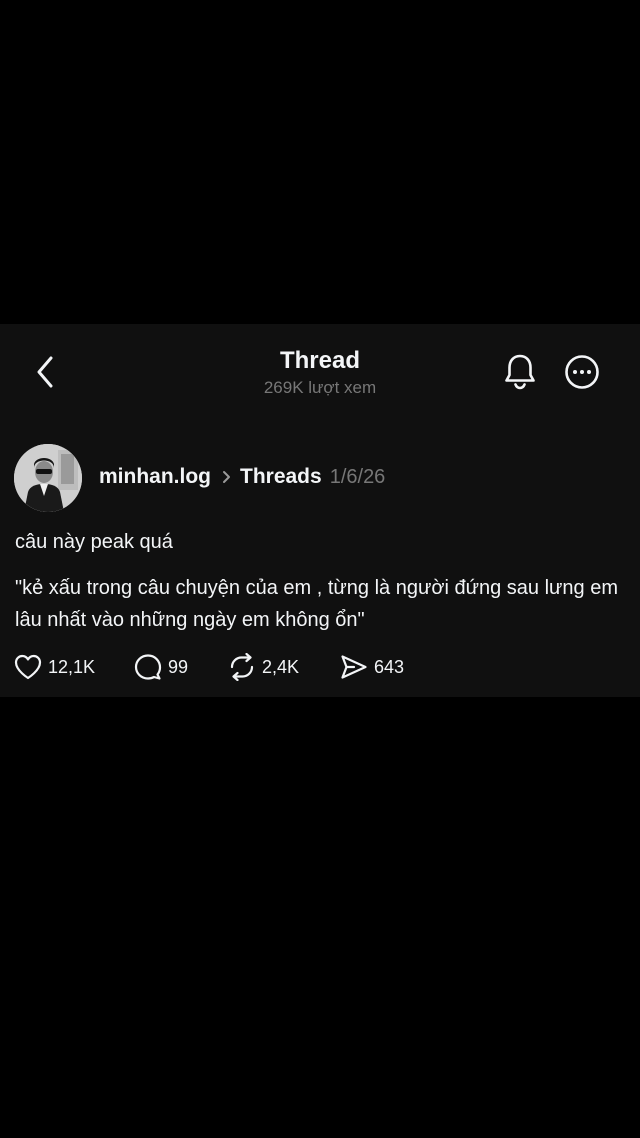 This screenshot has height=1138, width=640. I want to click on post-author-line: minhan.log Threads 1/6/26, so click(242, 477).